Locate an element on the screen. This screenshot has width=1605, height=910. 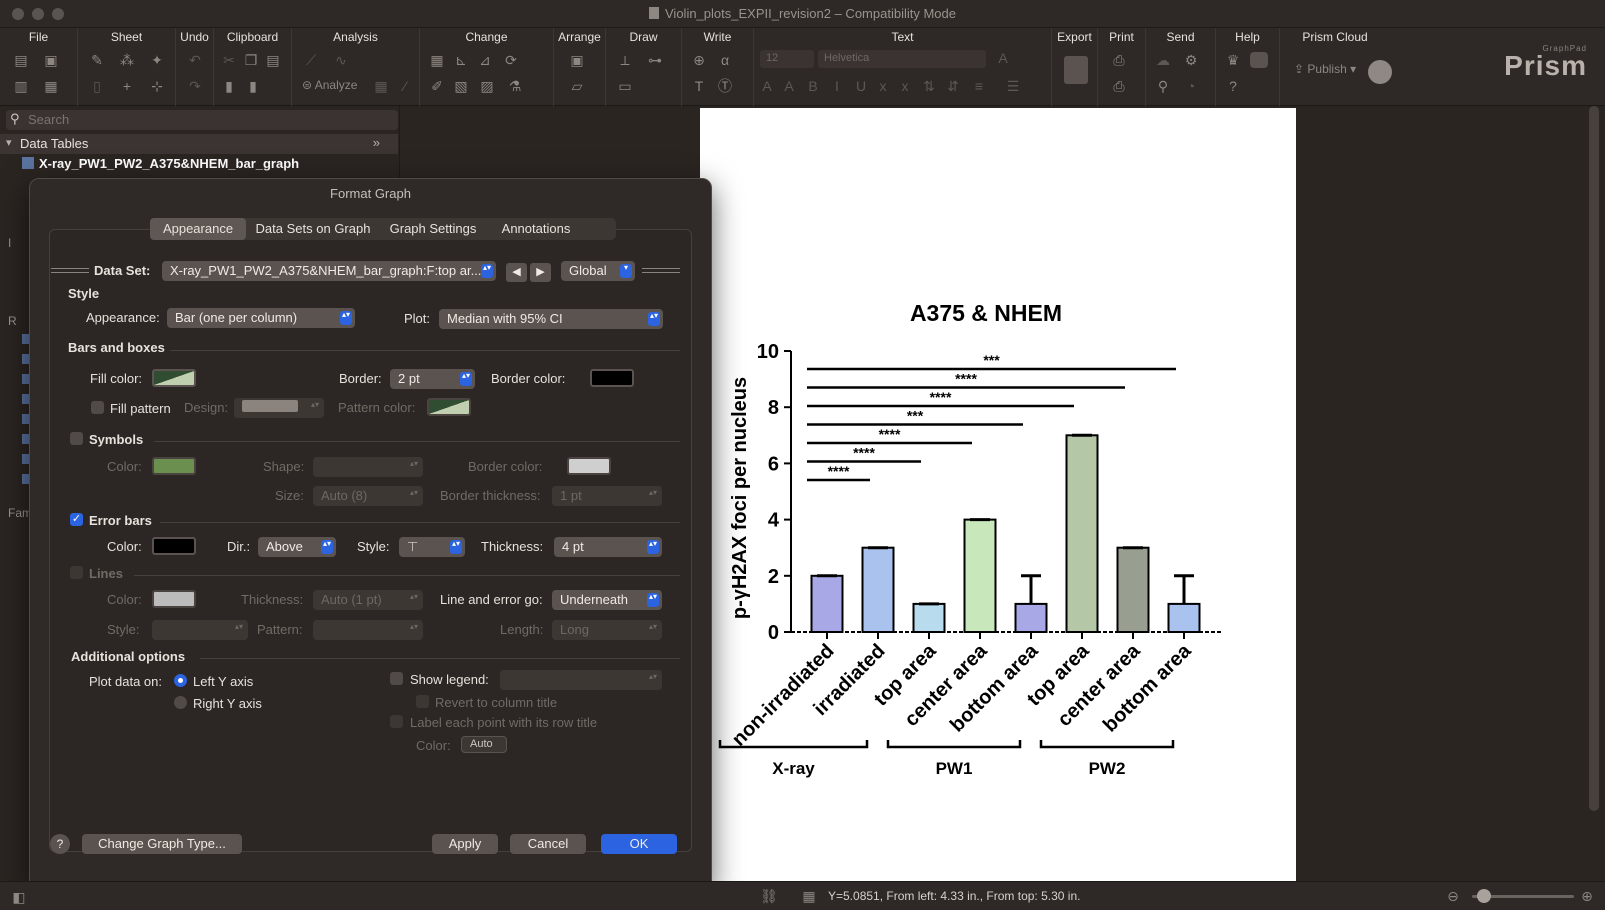
data-tables-section-header: ▾ Data Tables » is located at coordinates (199, 144).